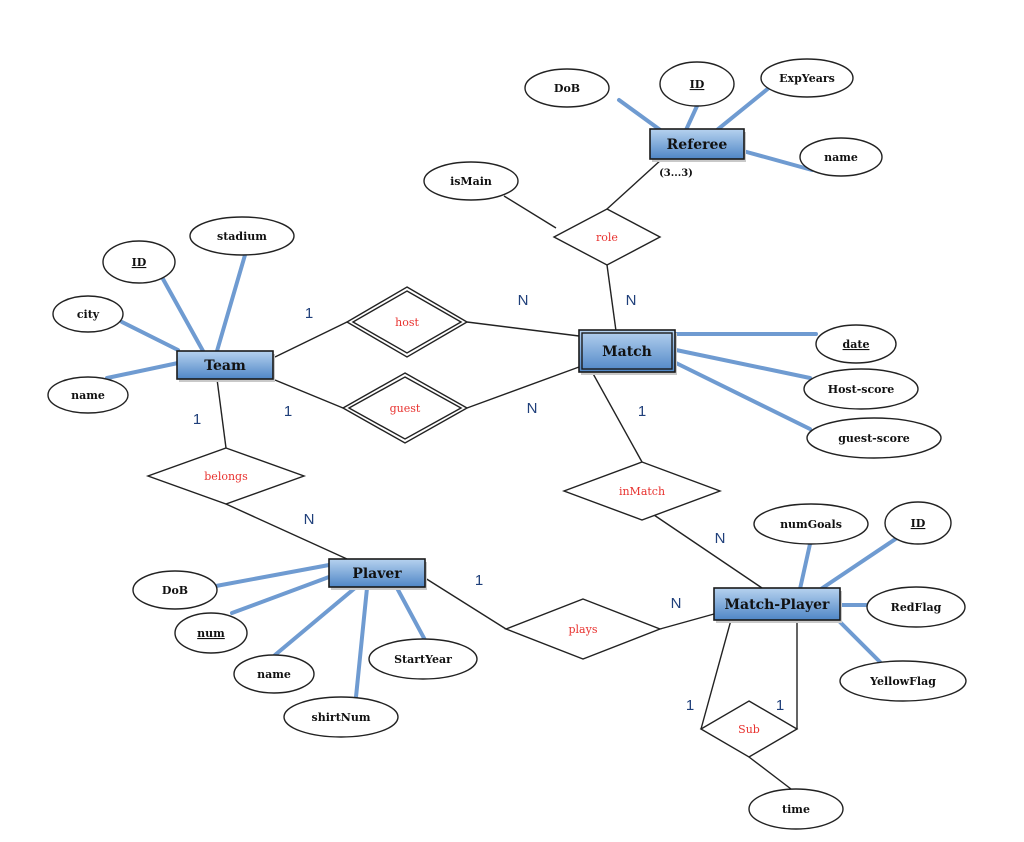 The height and width of the screenshot is (842, 1024). Describe the element at coordinates (411, 614) in the screenshot. I see `attribute-link-pl-start` at that location.